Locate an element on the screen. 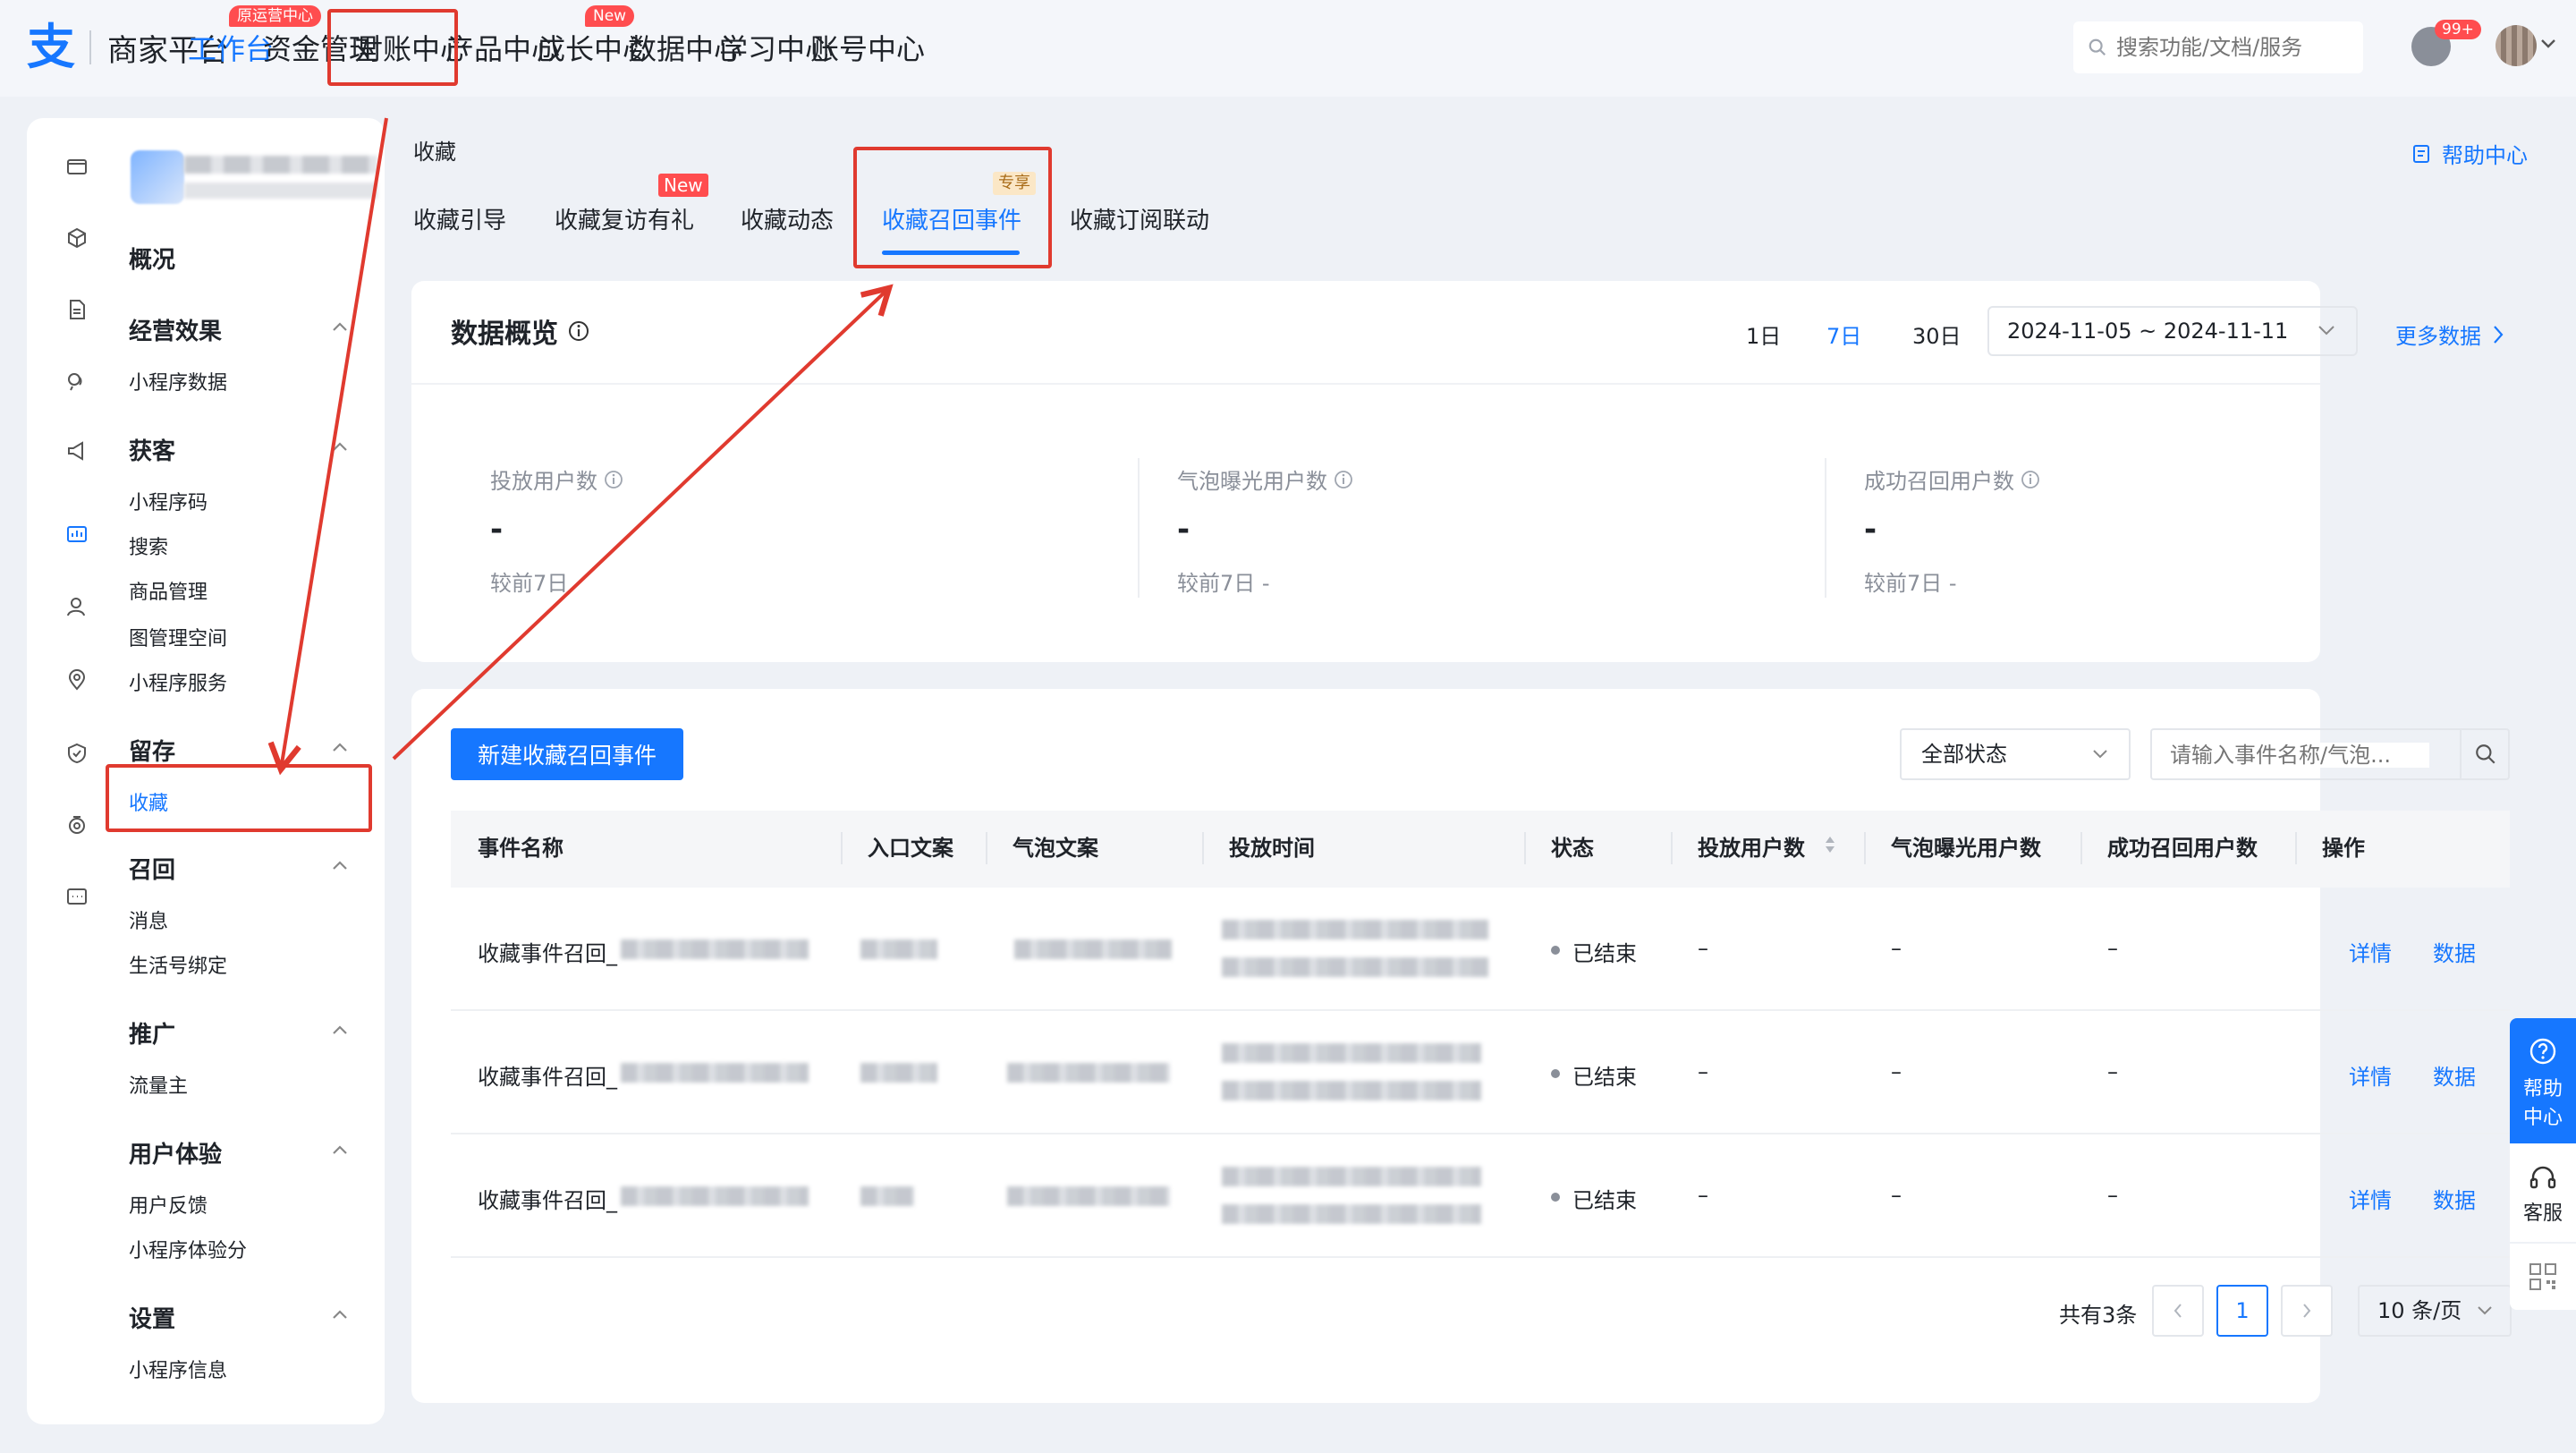  th-bubble-copy: 气泡文案 is located at coordinates (1055, 848).